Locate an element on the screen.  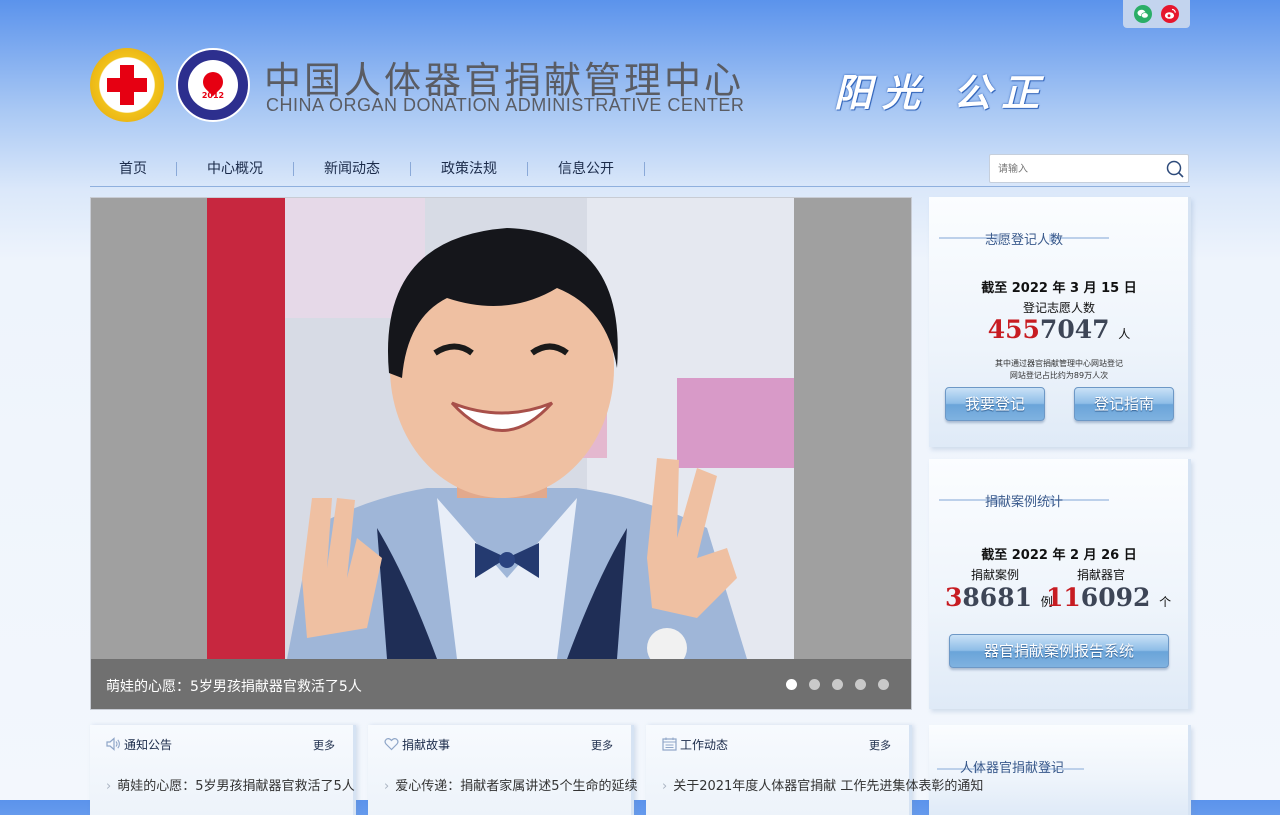
notice-more-link: 更多 is located at coordinates (324, 745).